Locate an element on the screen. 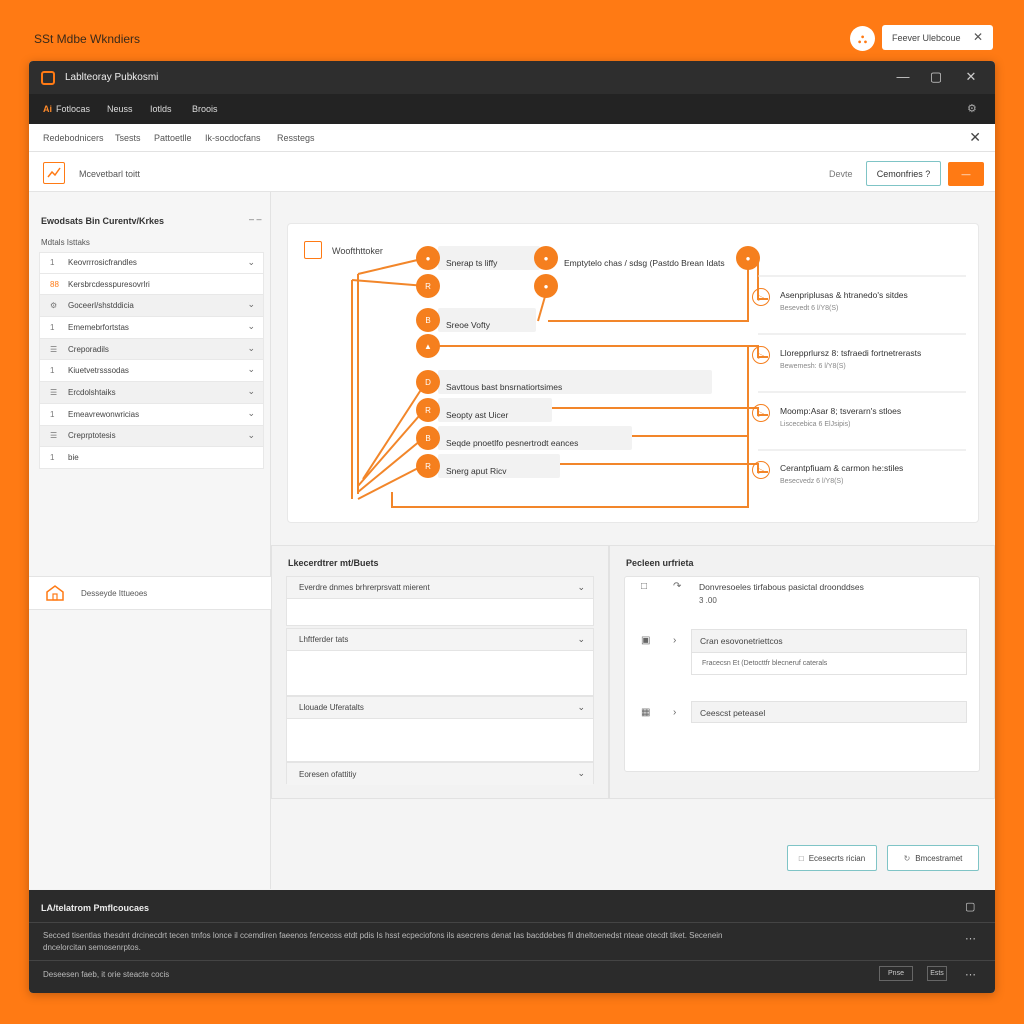  preview-box: Ceescst peteasel is located at coordinates (829, 712).